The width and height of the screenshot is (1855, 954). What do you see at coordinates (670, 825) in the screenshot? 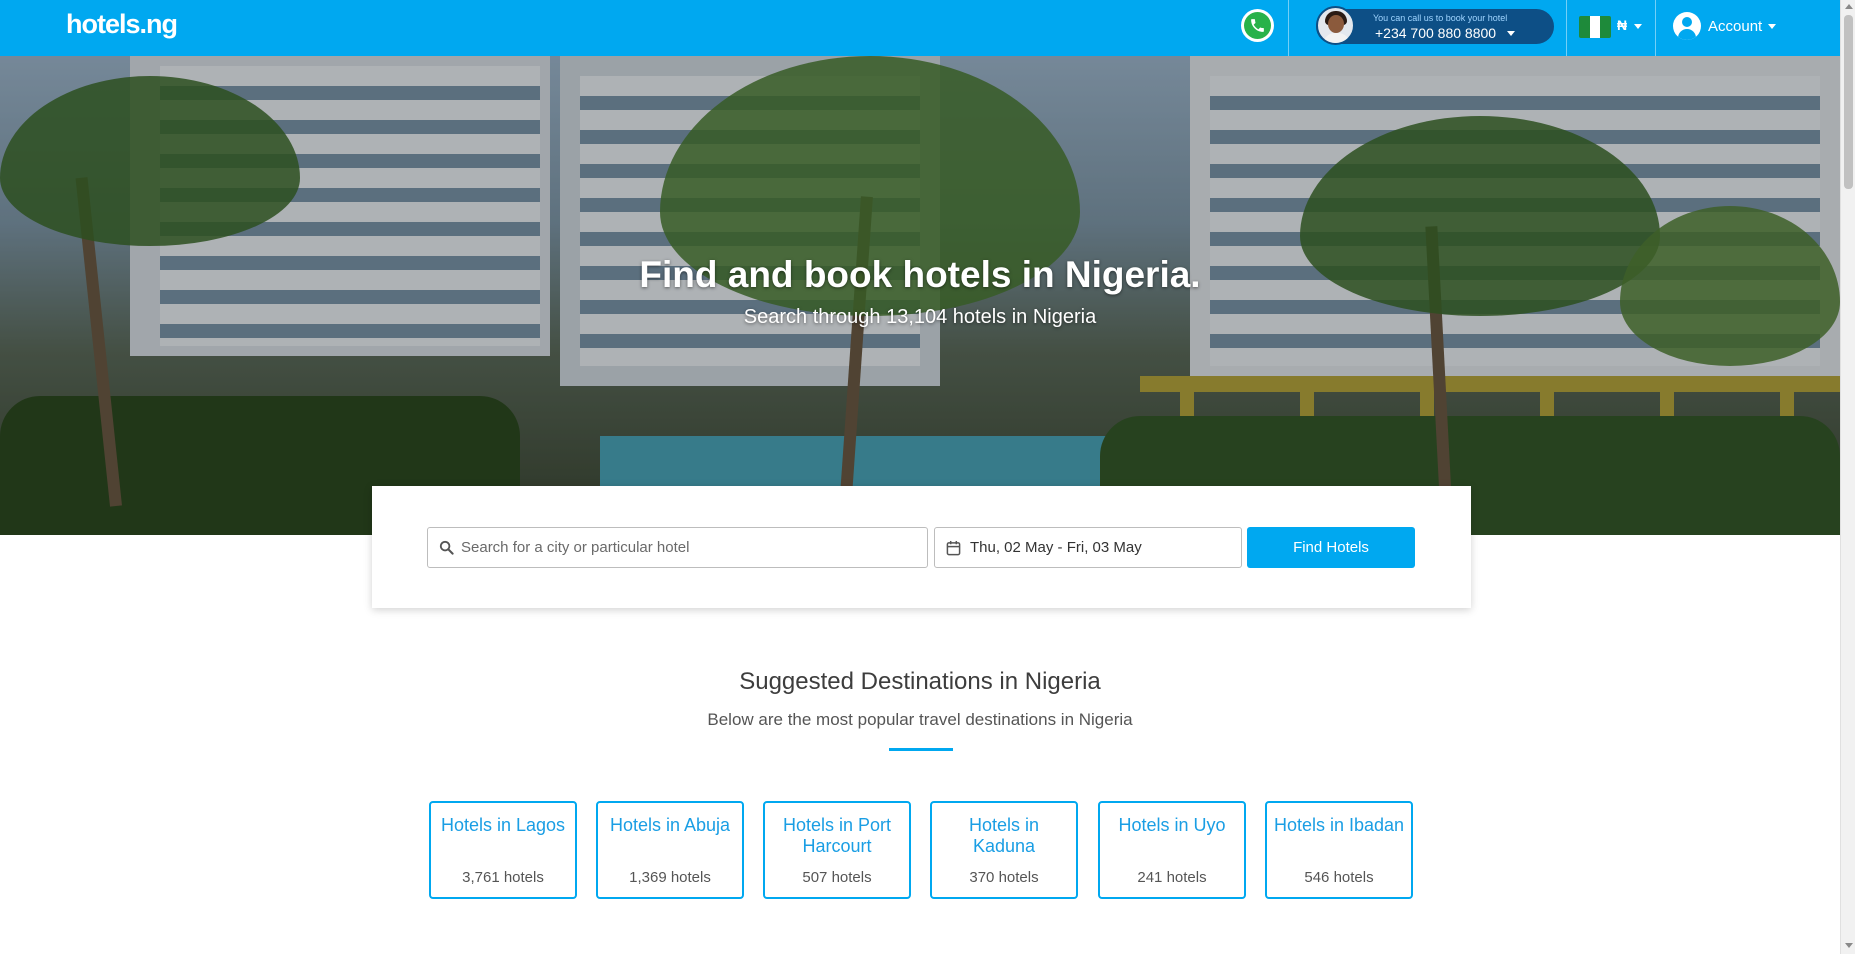
I see `destination-name: Hotels in Abuja` at bounding box center [670, 825].